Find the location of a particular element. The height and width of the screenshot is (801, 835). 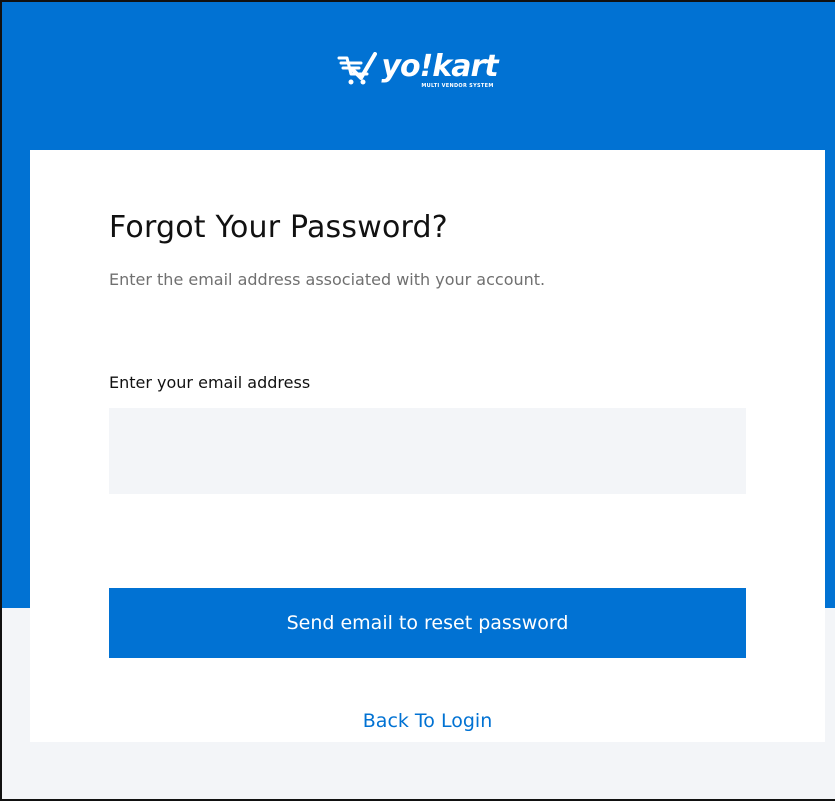

brand-logo: yo!kart MULTI VENDOR SYSTEM is located at coordinates (417, 70).